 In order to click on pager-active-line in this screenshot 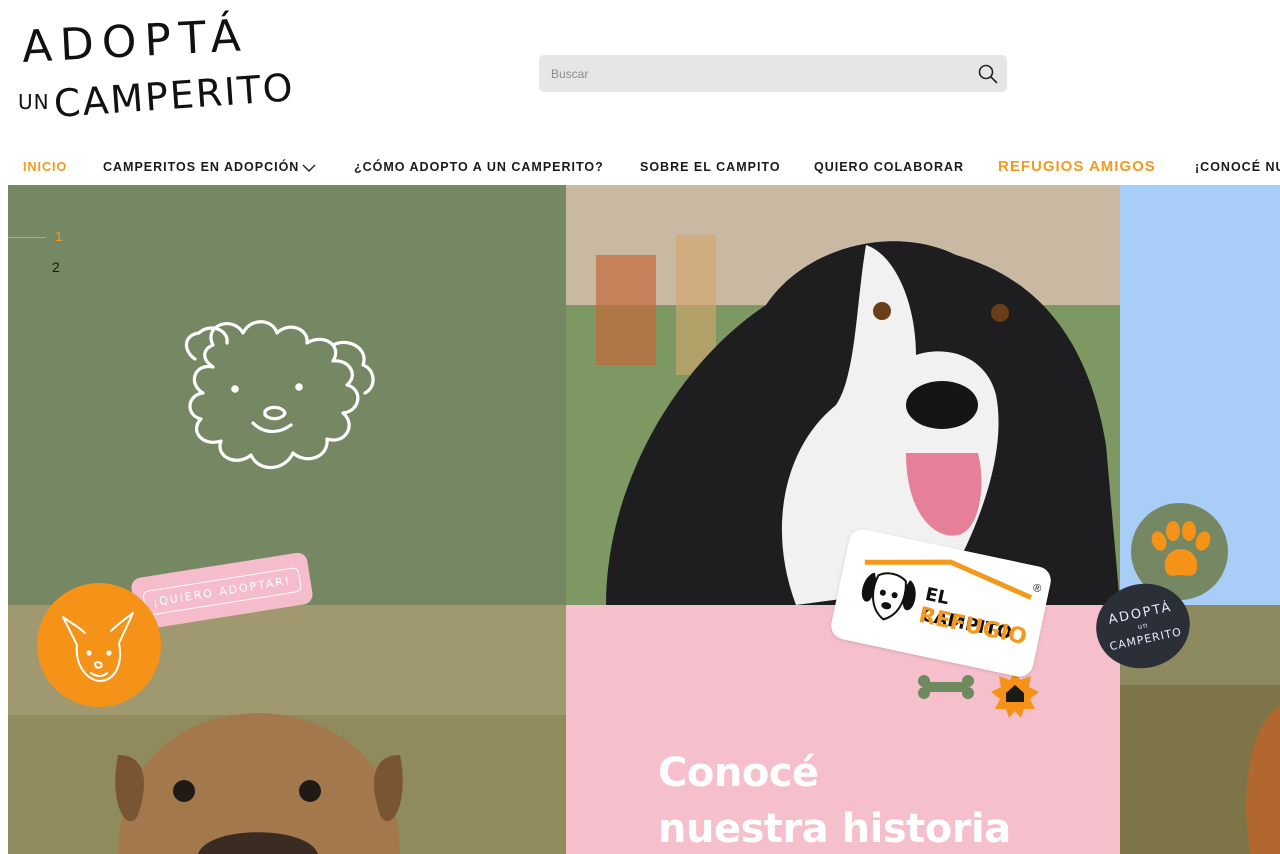, I will do `click(27, 237)`.